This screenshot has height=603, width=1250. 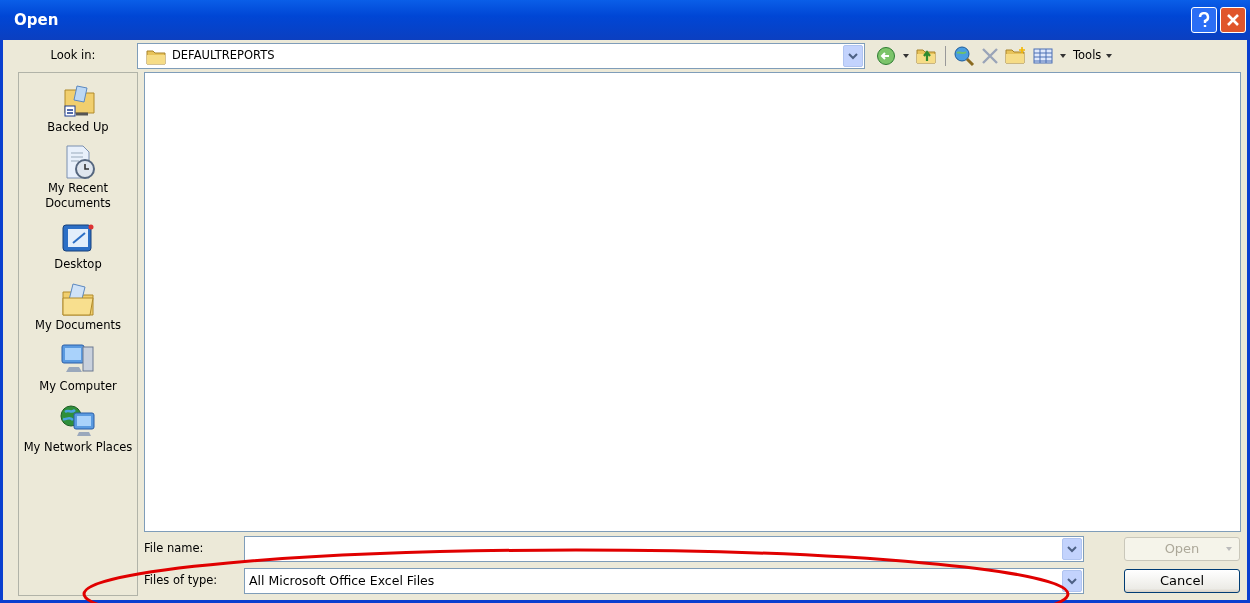 I want to click on files-of-type-dropdown: All Microsoft Office Excel Files, so click(x=664, y=581).